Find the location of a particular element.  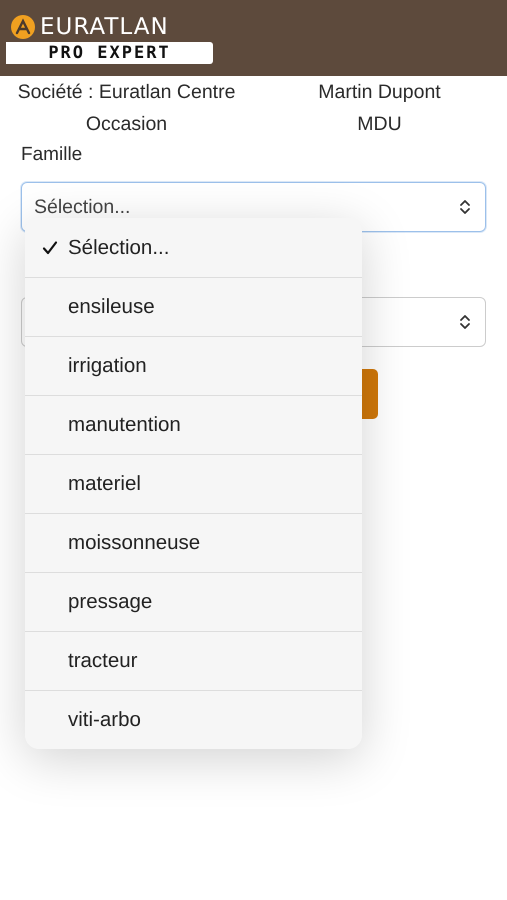

menu-option: materiel is located at coordinates (193, 483).